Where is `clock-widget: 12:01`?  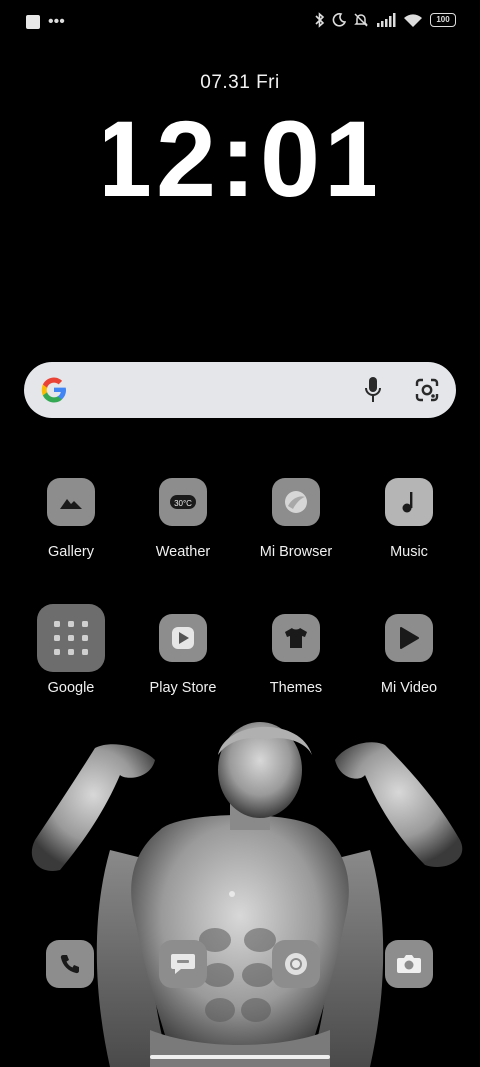
clock-widget: 12:01 is located at coordinates (240, 158).